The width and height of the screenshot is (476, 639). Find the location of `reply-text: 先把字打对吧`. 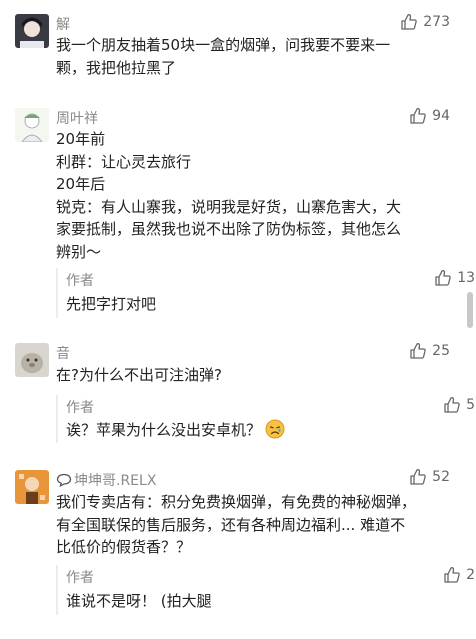

reply-text: 先把字打对吧 is located at coordinates (111, 304).